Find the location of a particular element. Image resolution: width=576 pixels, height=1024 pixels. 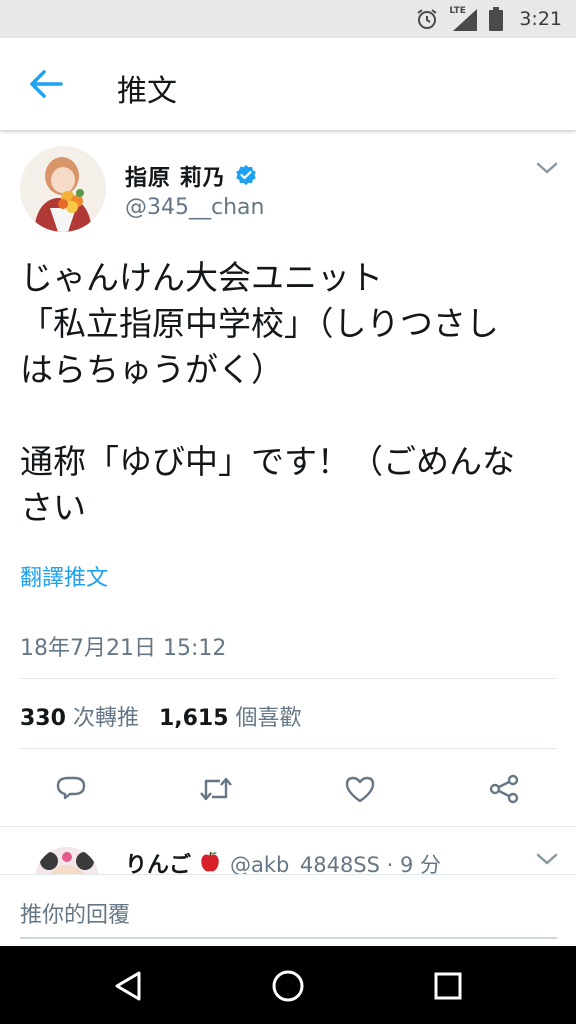

back-button is located at coordinates (46, 84).